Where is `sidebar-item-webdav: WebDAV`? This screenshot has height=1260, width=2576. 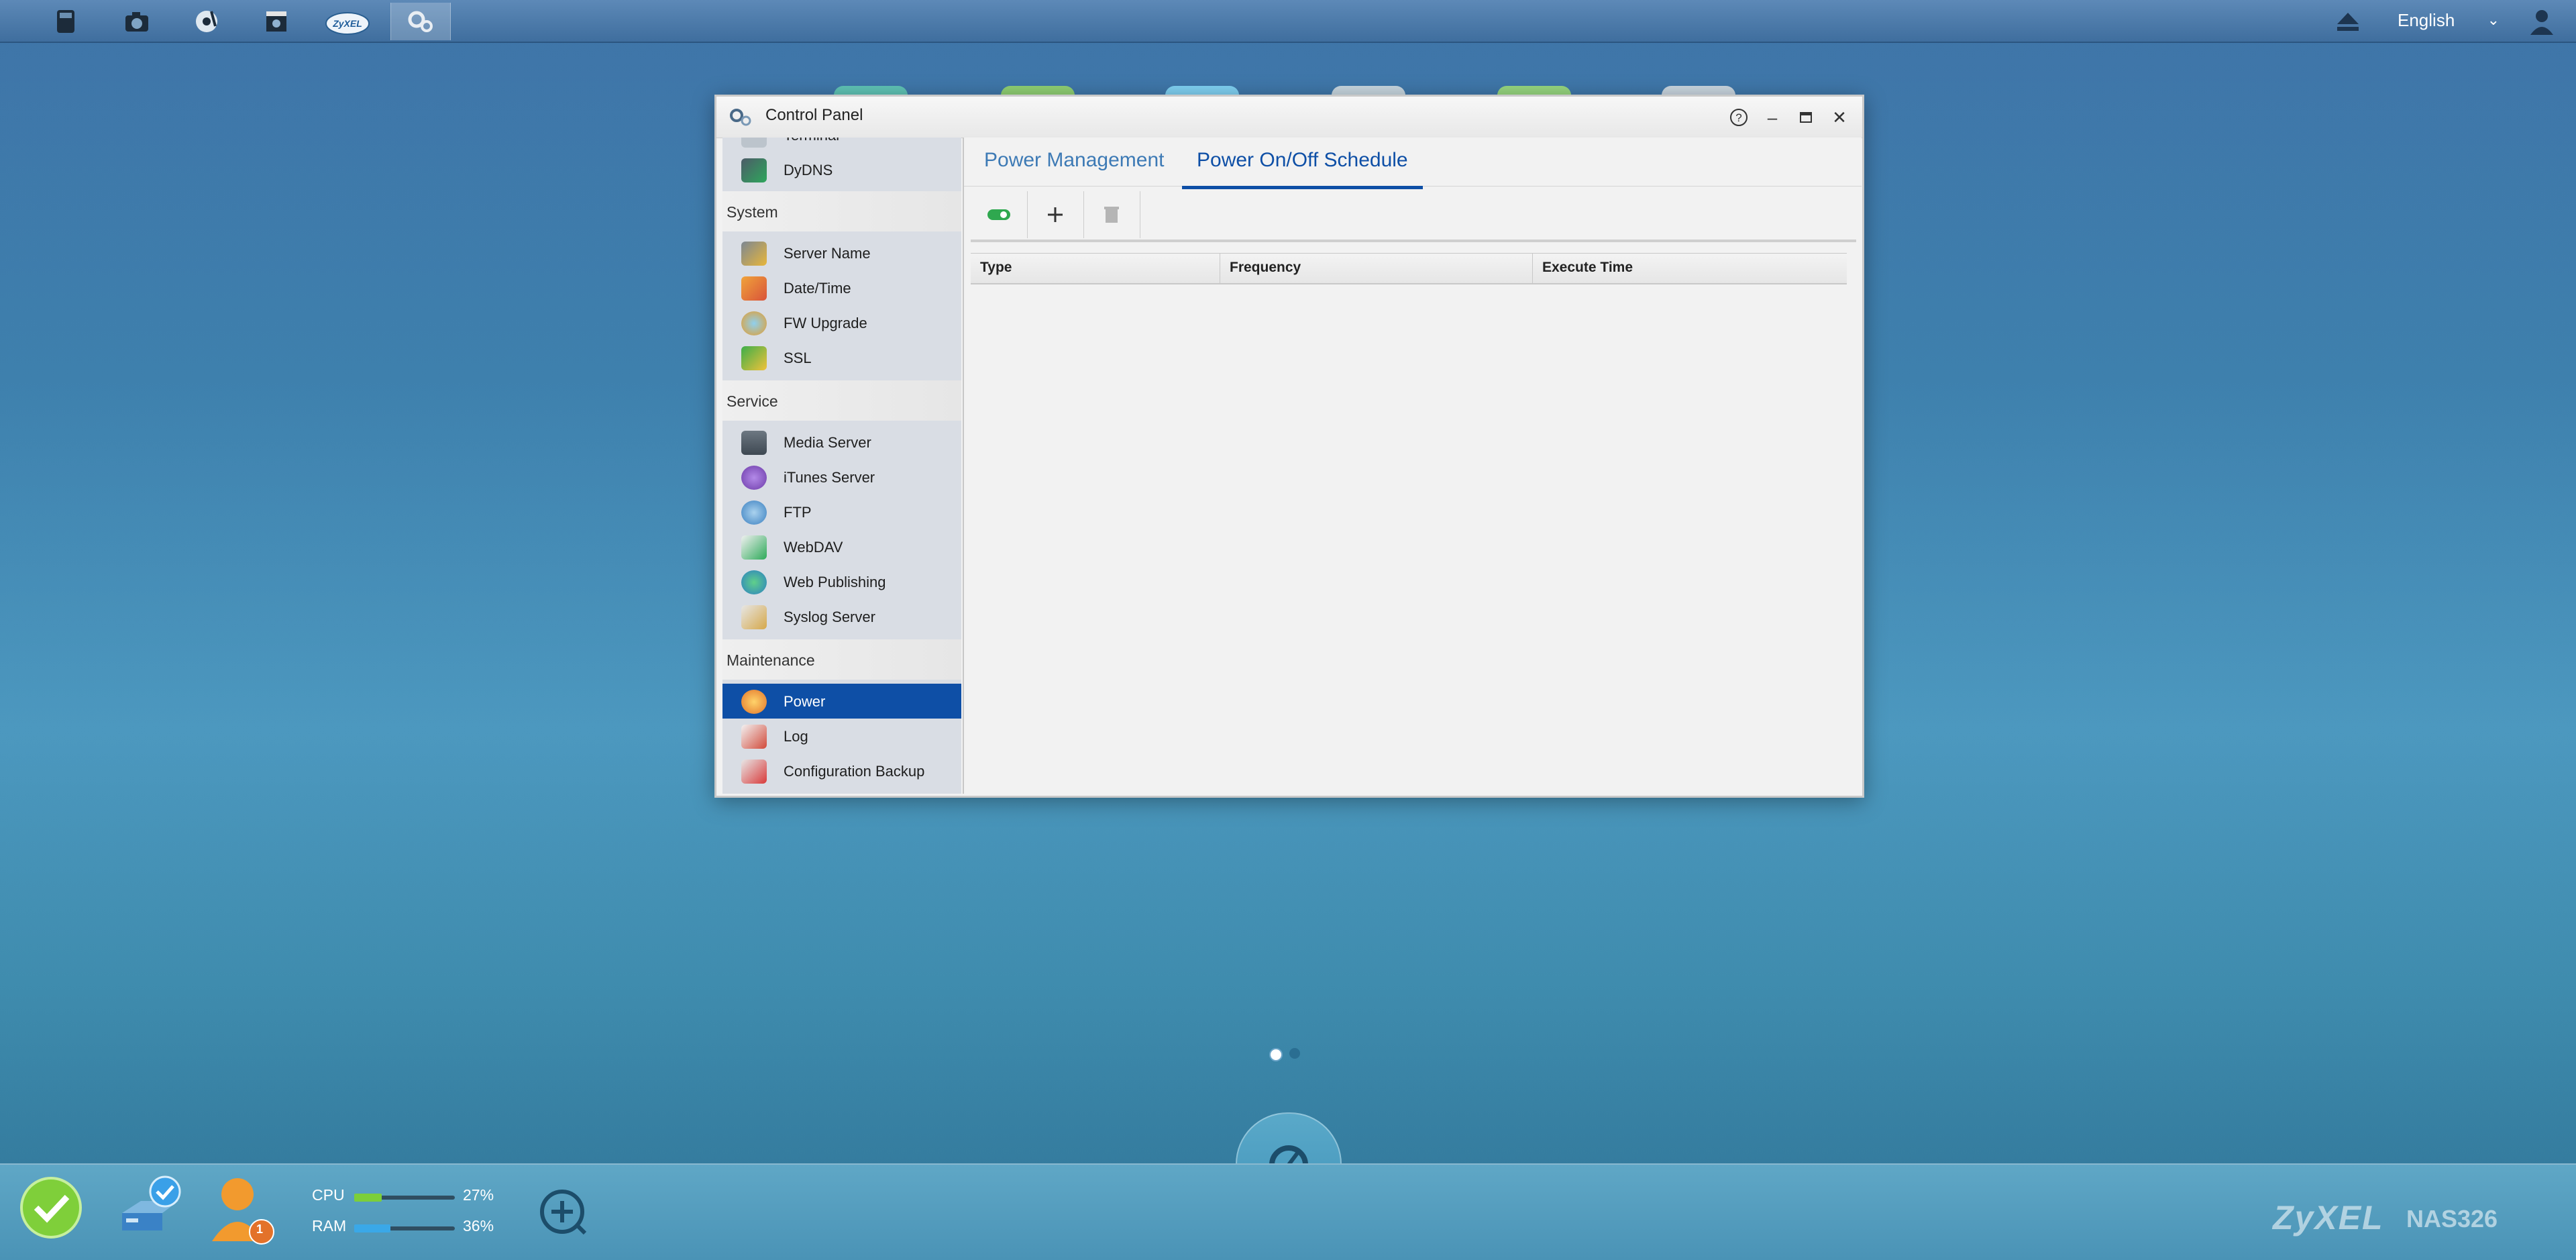
sidebar-item-webdav: WebDAV is located at coordinates (841, 547).